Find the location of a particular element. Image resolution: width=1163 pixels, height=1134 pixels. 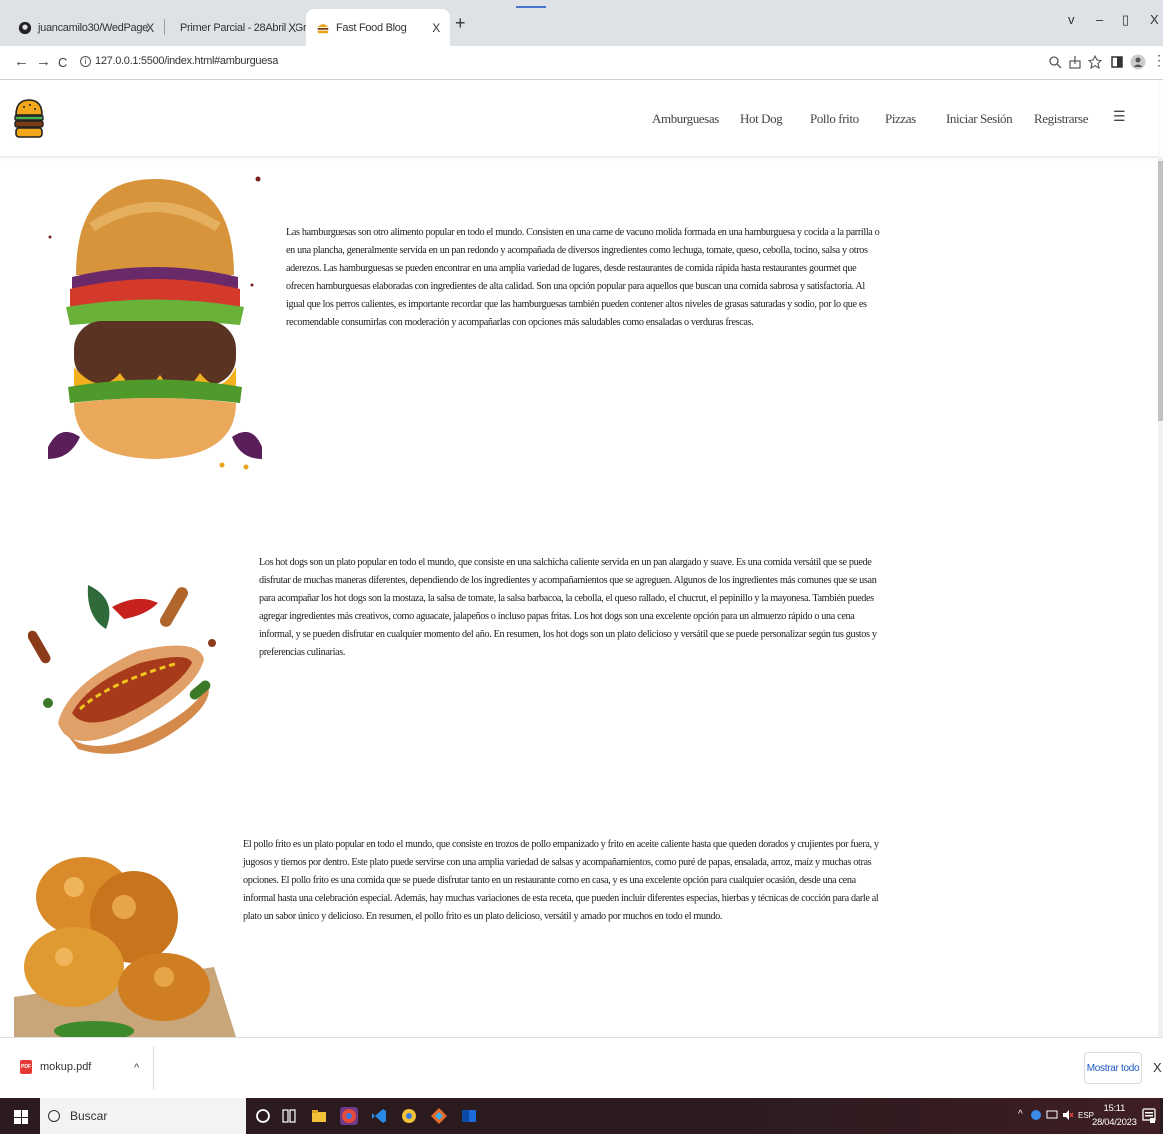

info-icon: i is located at coordinates (85, 61).